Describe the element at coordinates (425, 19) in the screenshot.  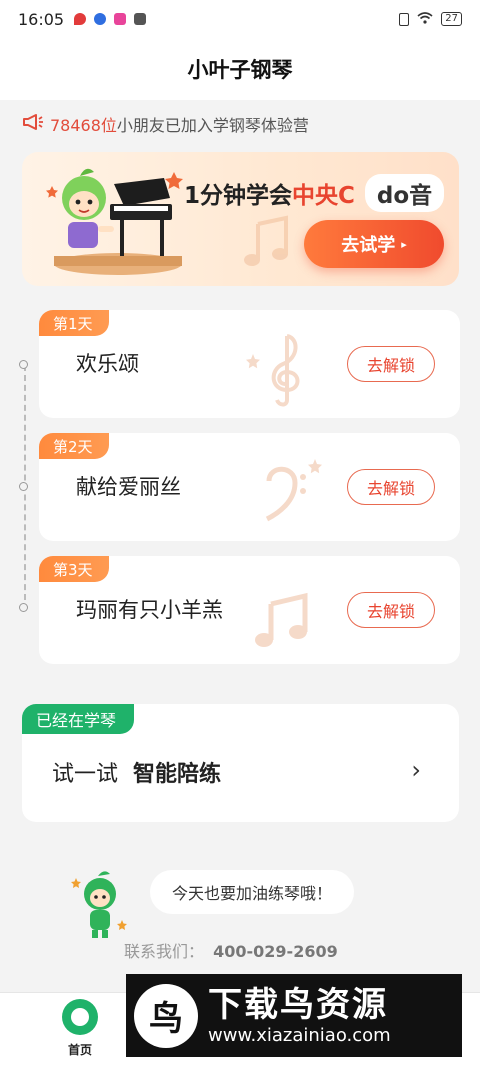
I see `wifi-icon` at that location.